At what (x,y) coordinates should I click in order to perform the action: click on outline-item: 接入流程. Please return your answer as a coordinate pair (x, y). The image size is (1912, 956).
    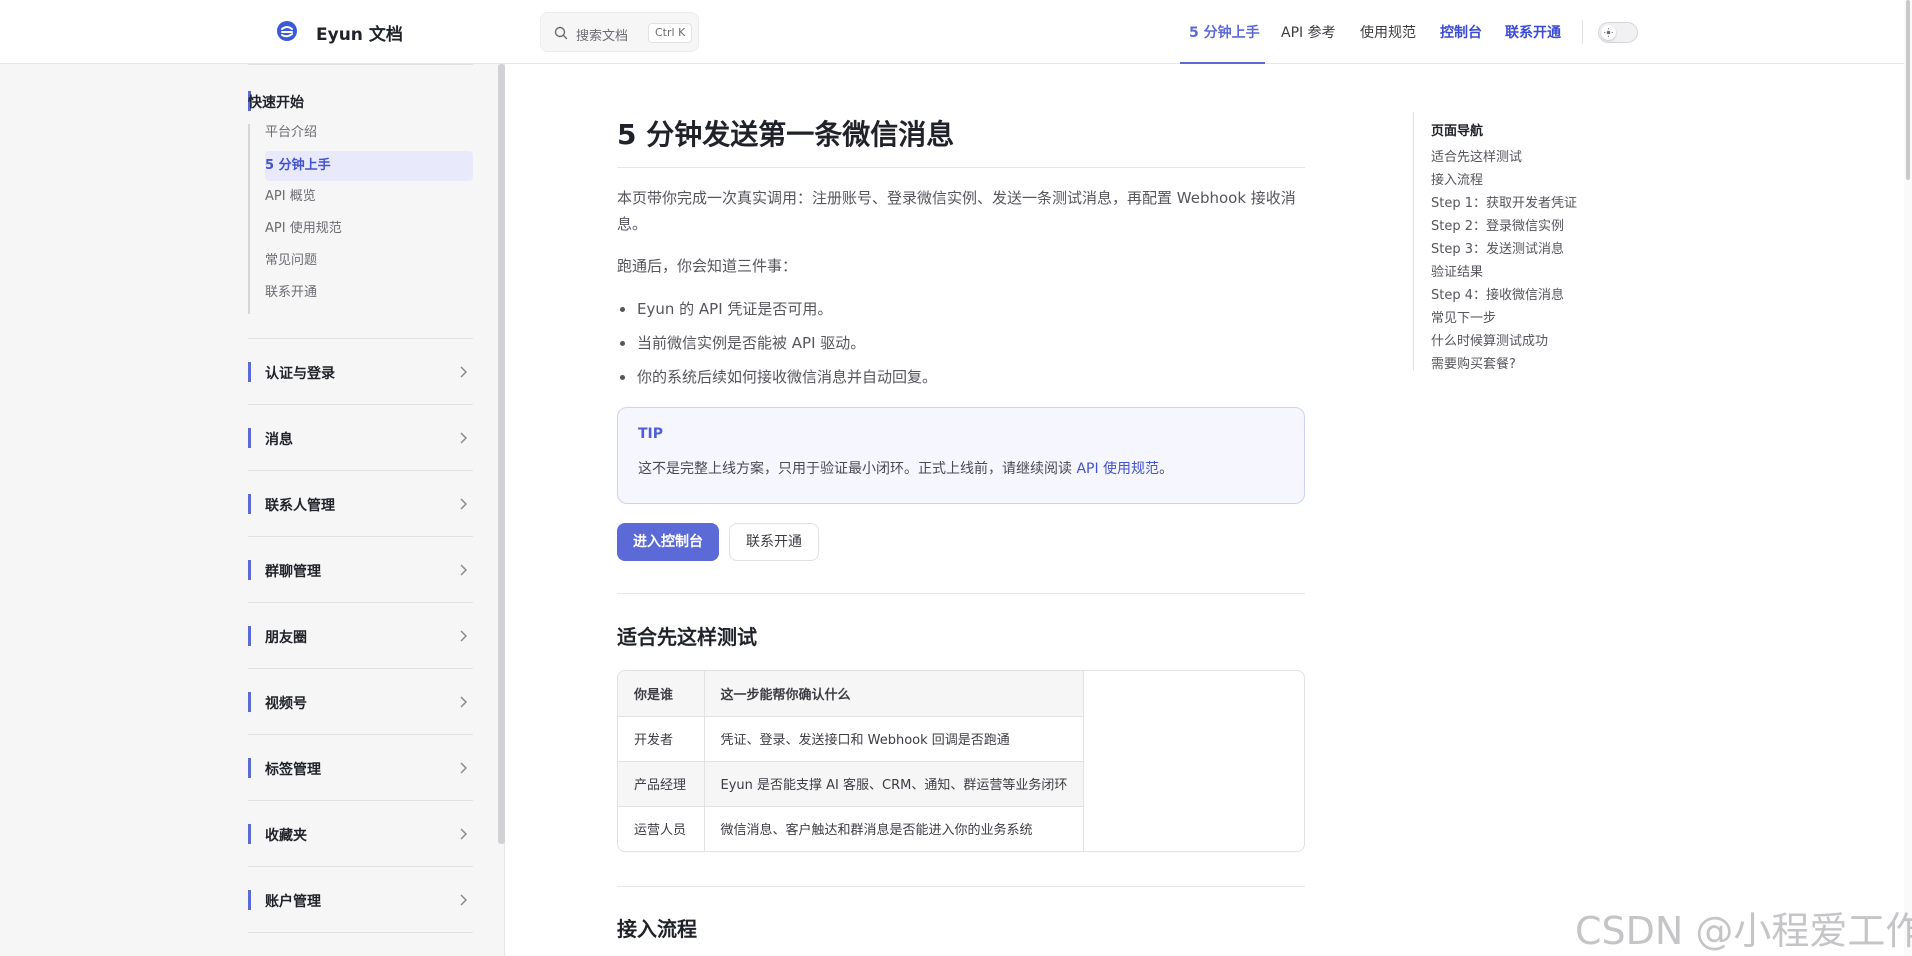
    Looking at the image, I should click on (1457, 178).